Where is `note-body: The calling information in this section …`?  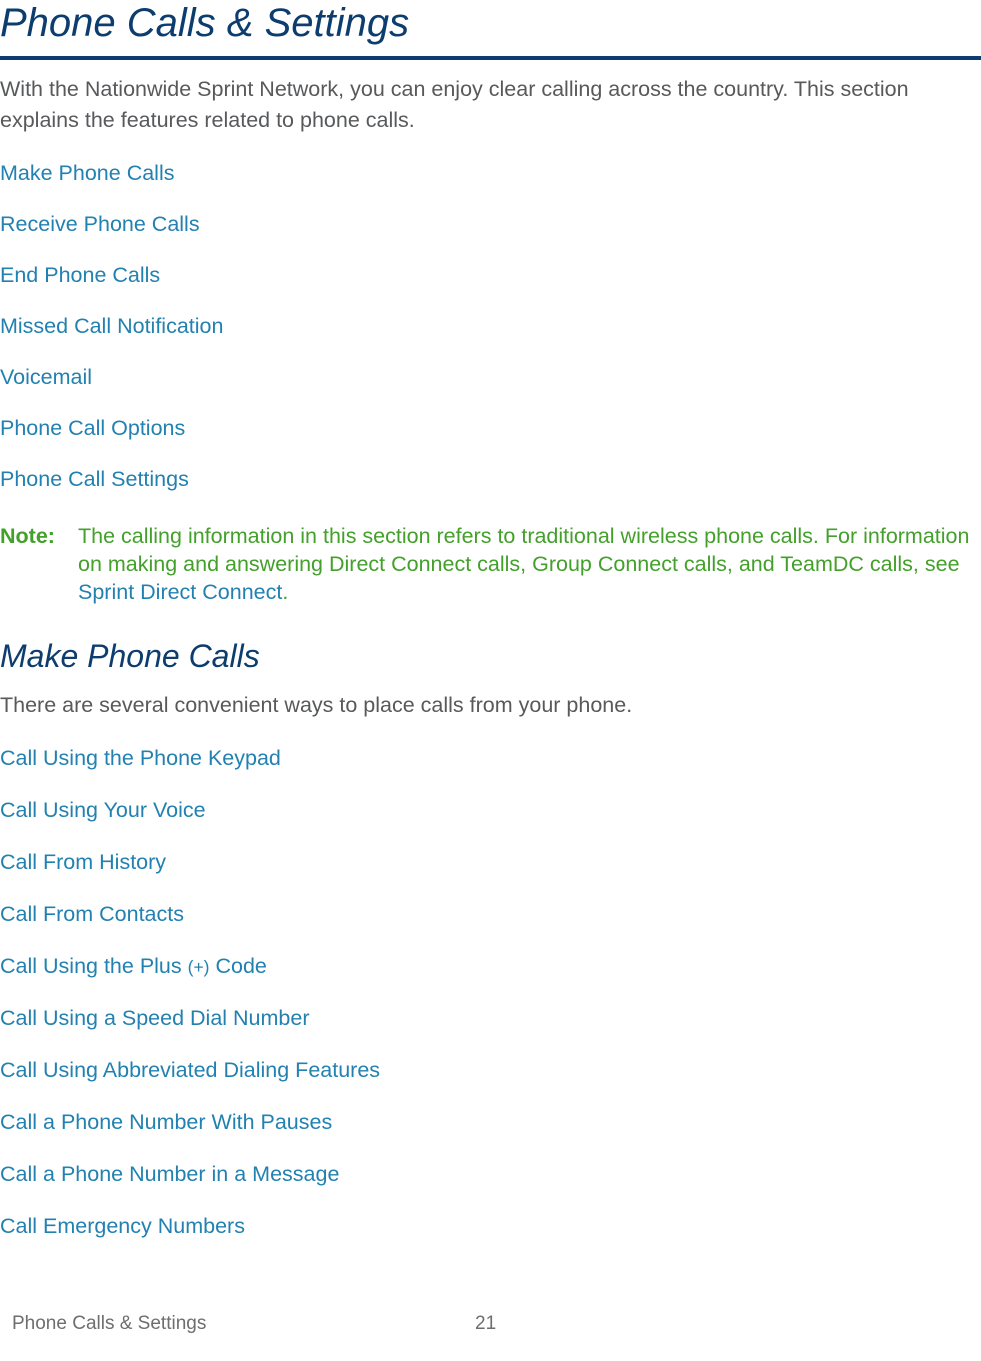
note-body: The calling information in this section … is located at coordinates (523, 564).